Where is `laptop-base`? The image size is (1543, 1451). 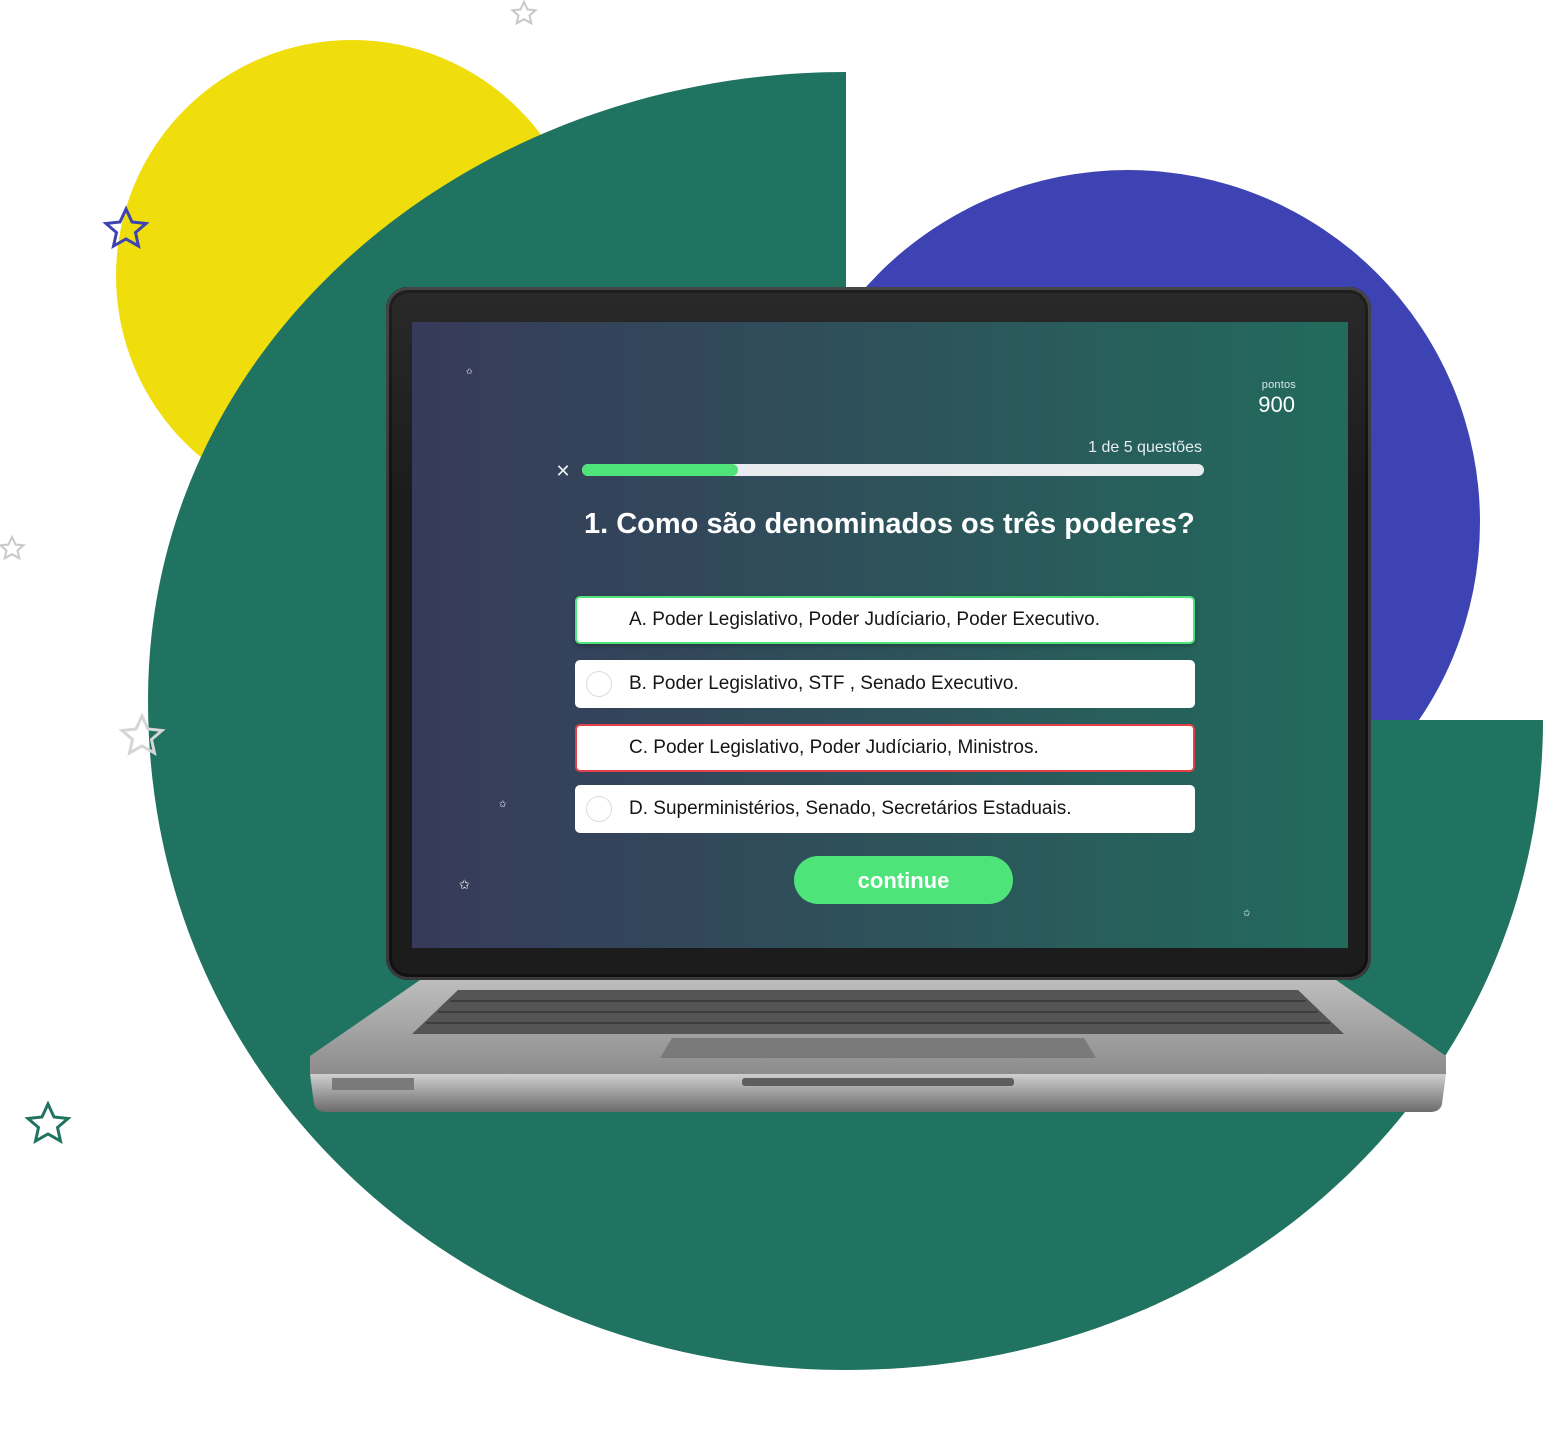 laptop-base is located at coordinates (878, 1046).